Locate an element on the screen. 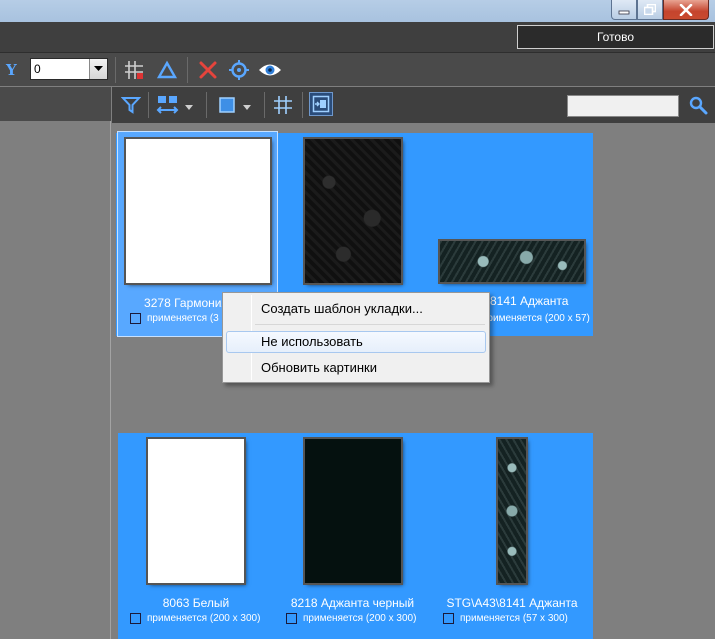  minimize-button is located at coordinates (624, 10).